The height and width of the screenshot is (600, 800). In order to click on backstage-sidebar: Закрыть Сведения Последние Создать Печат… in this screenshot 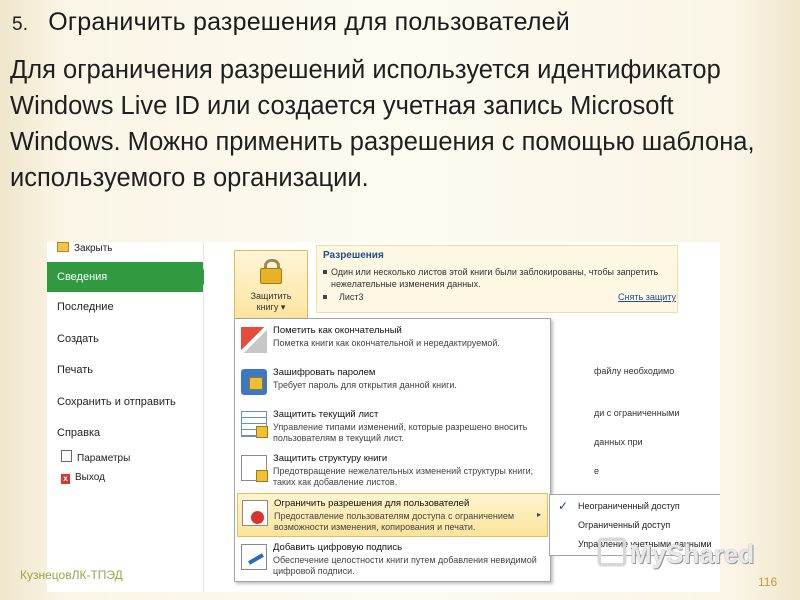, I will do `click(129, 417)`.